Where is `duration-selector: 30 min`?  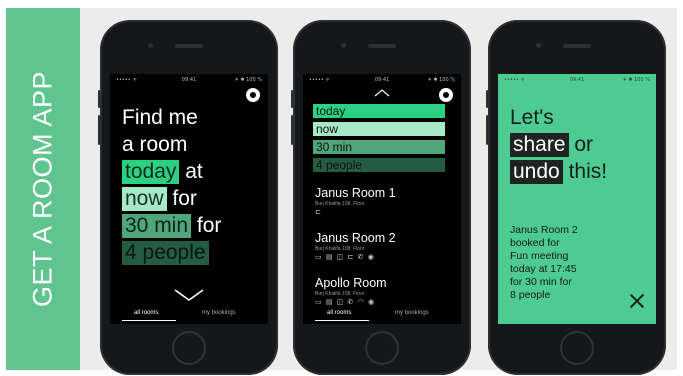 duration-selector: 30 min is located at coordinates (157, 226).